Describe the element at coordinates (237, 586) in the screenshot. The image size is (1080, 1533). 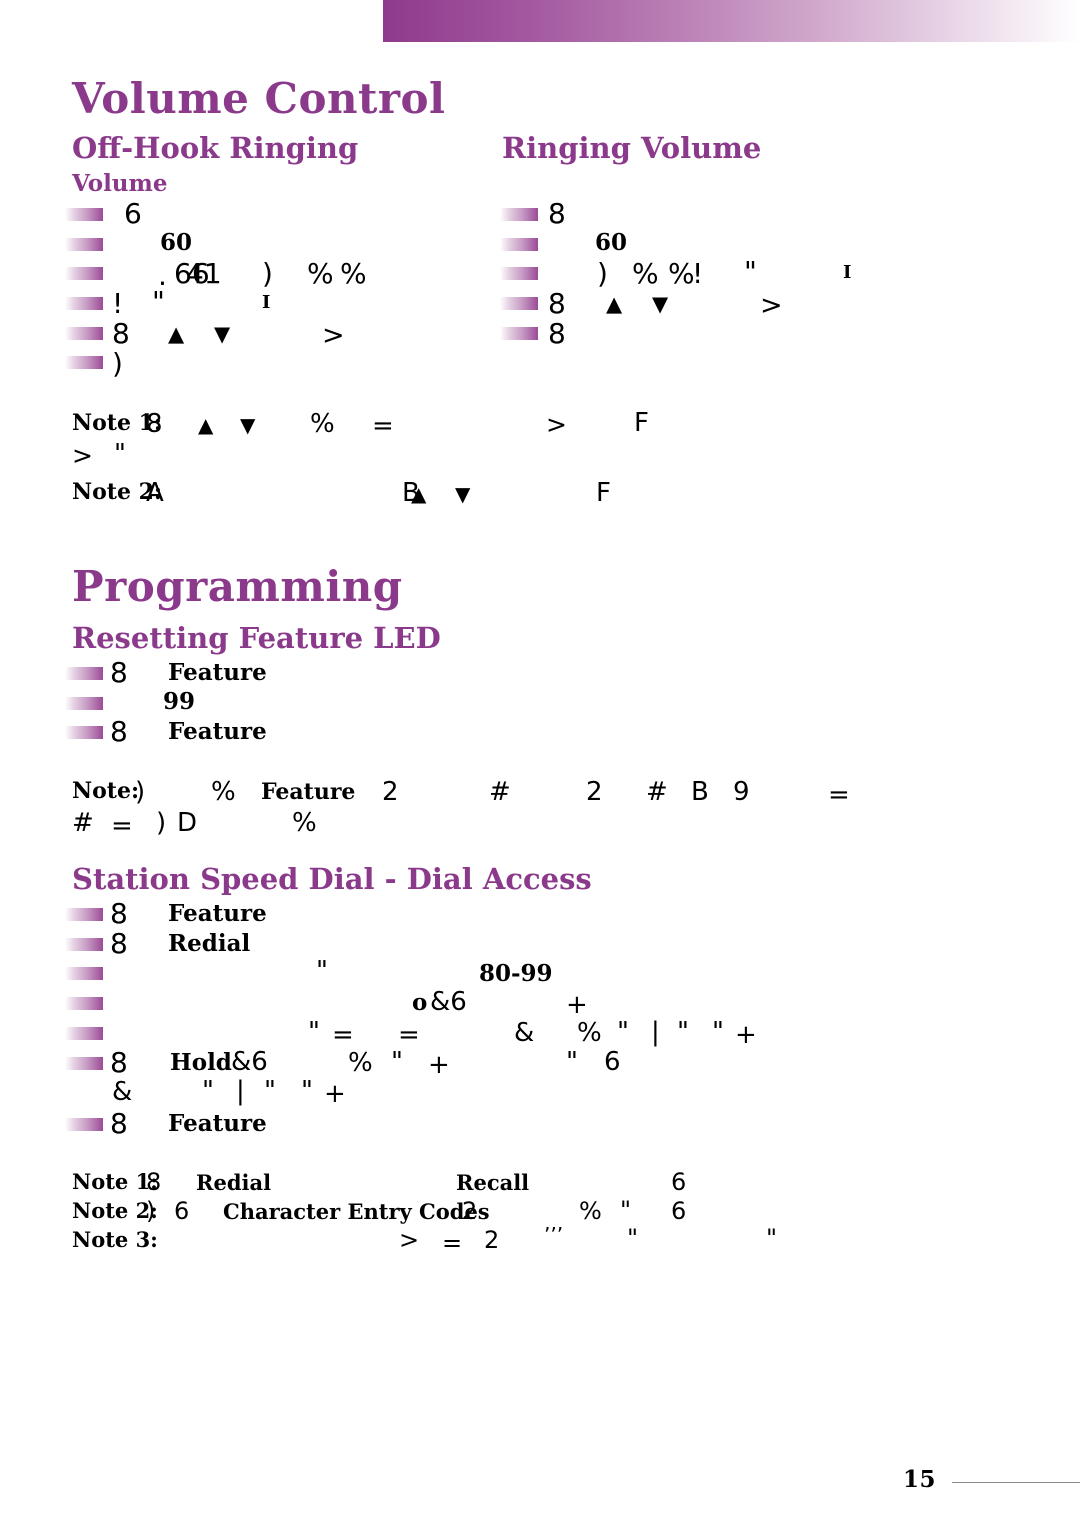
I see `page-title-programming: Programming` at that location.